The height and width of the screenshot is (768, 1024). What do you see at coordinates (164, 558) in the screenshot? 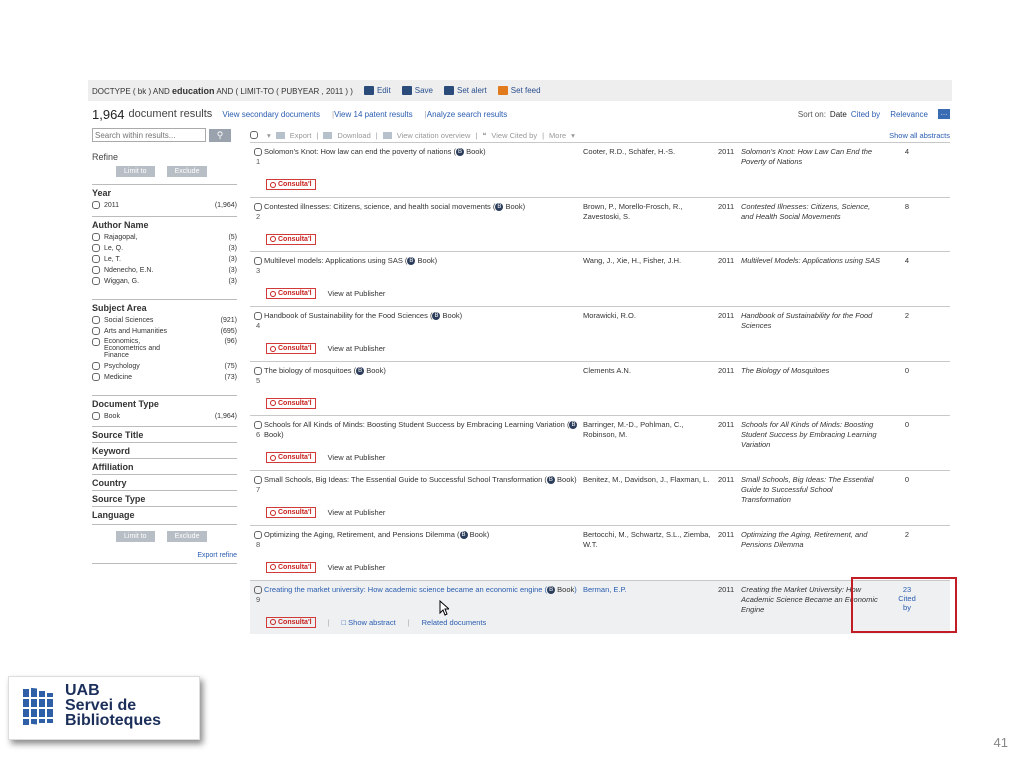
I see `export-refine-link: Export refine` at bounding box center [164, 558].